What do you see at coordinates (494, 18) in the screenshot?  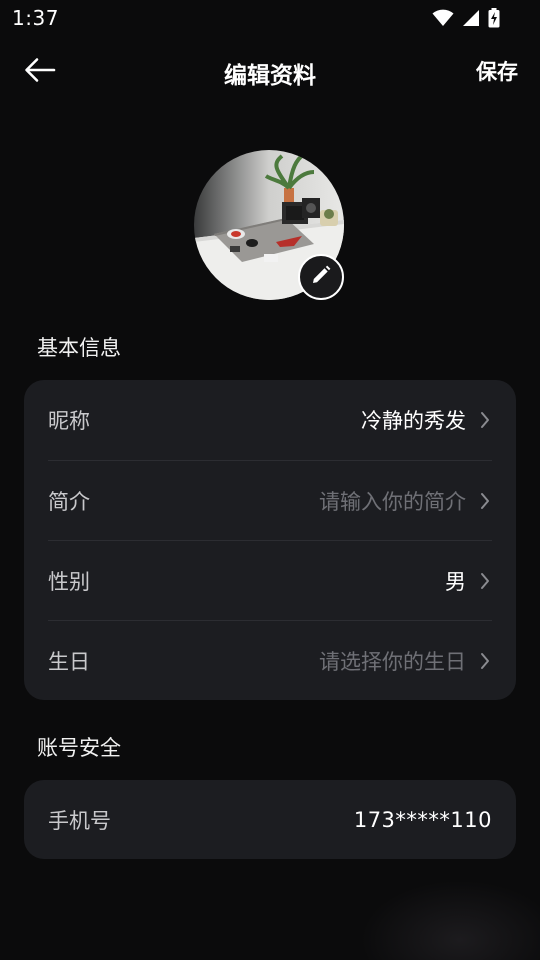 I see `battery-charging-icon` at bounding box center [494, 18].